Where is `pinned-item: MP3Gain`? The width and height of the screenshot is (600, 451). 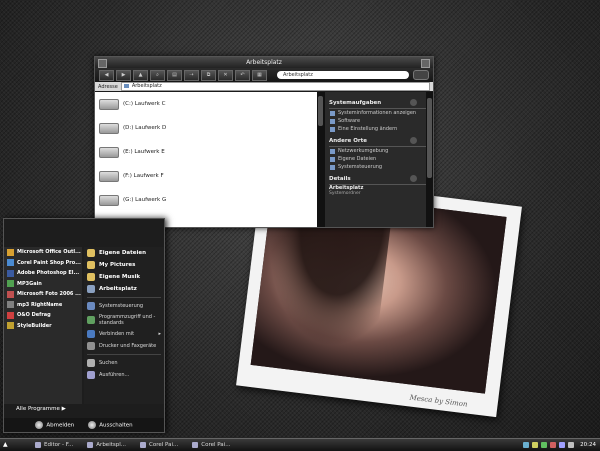
pinned-item: MP3Gain is located at coordinates (43, 284).